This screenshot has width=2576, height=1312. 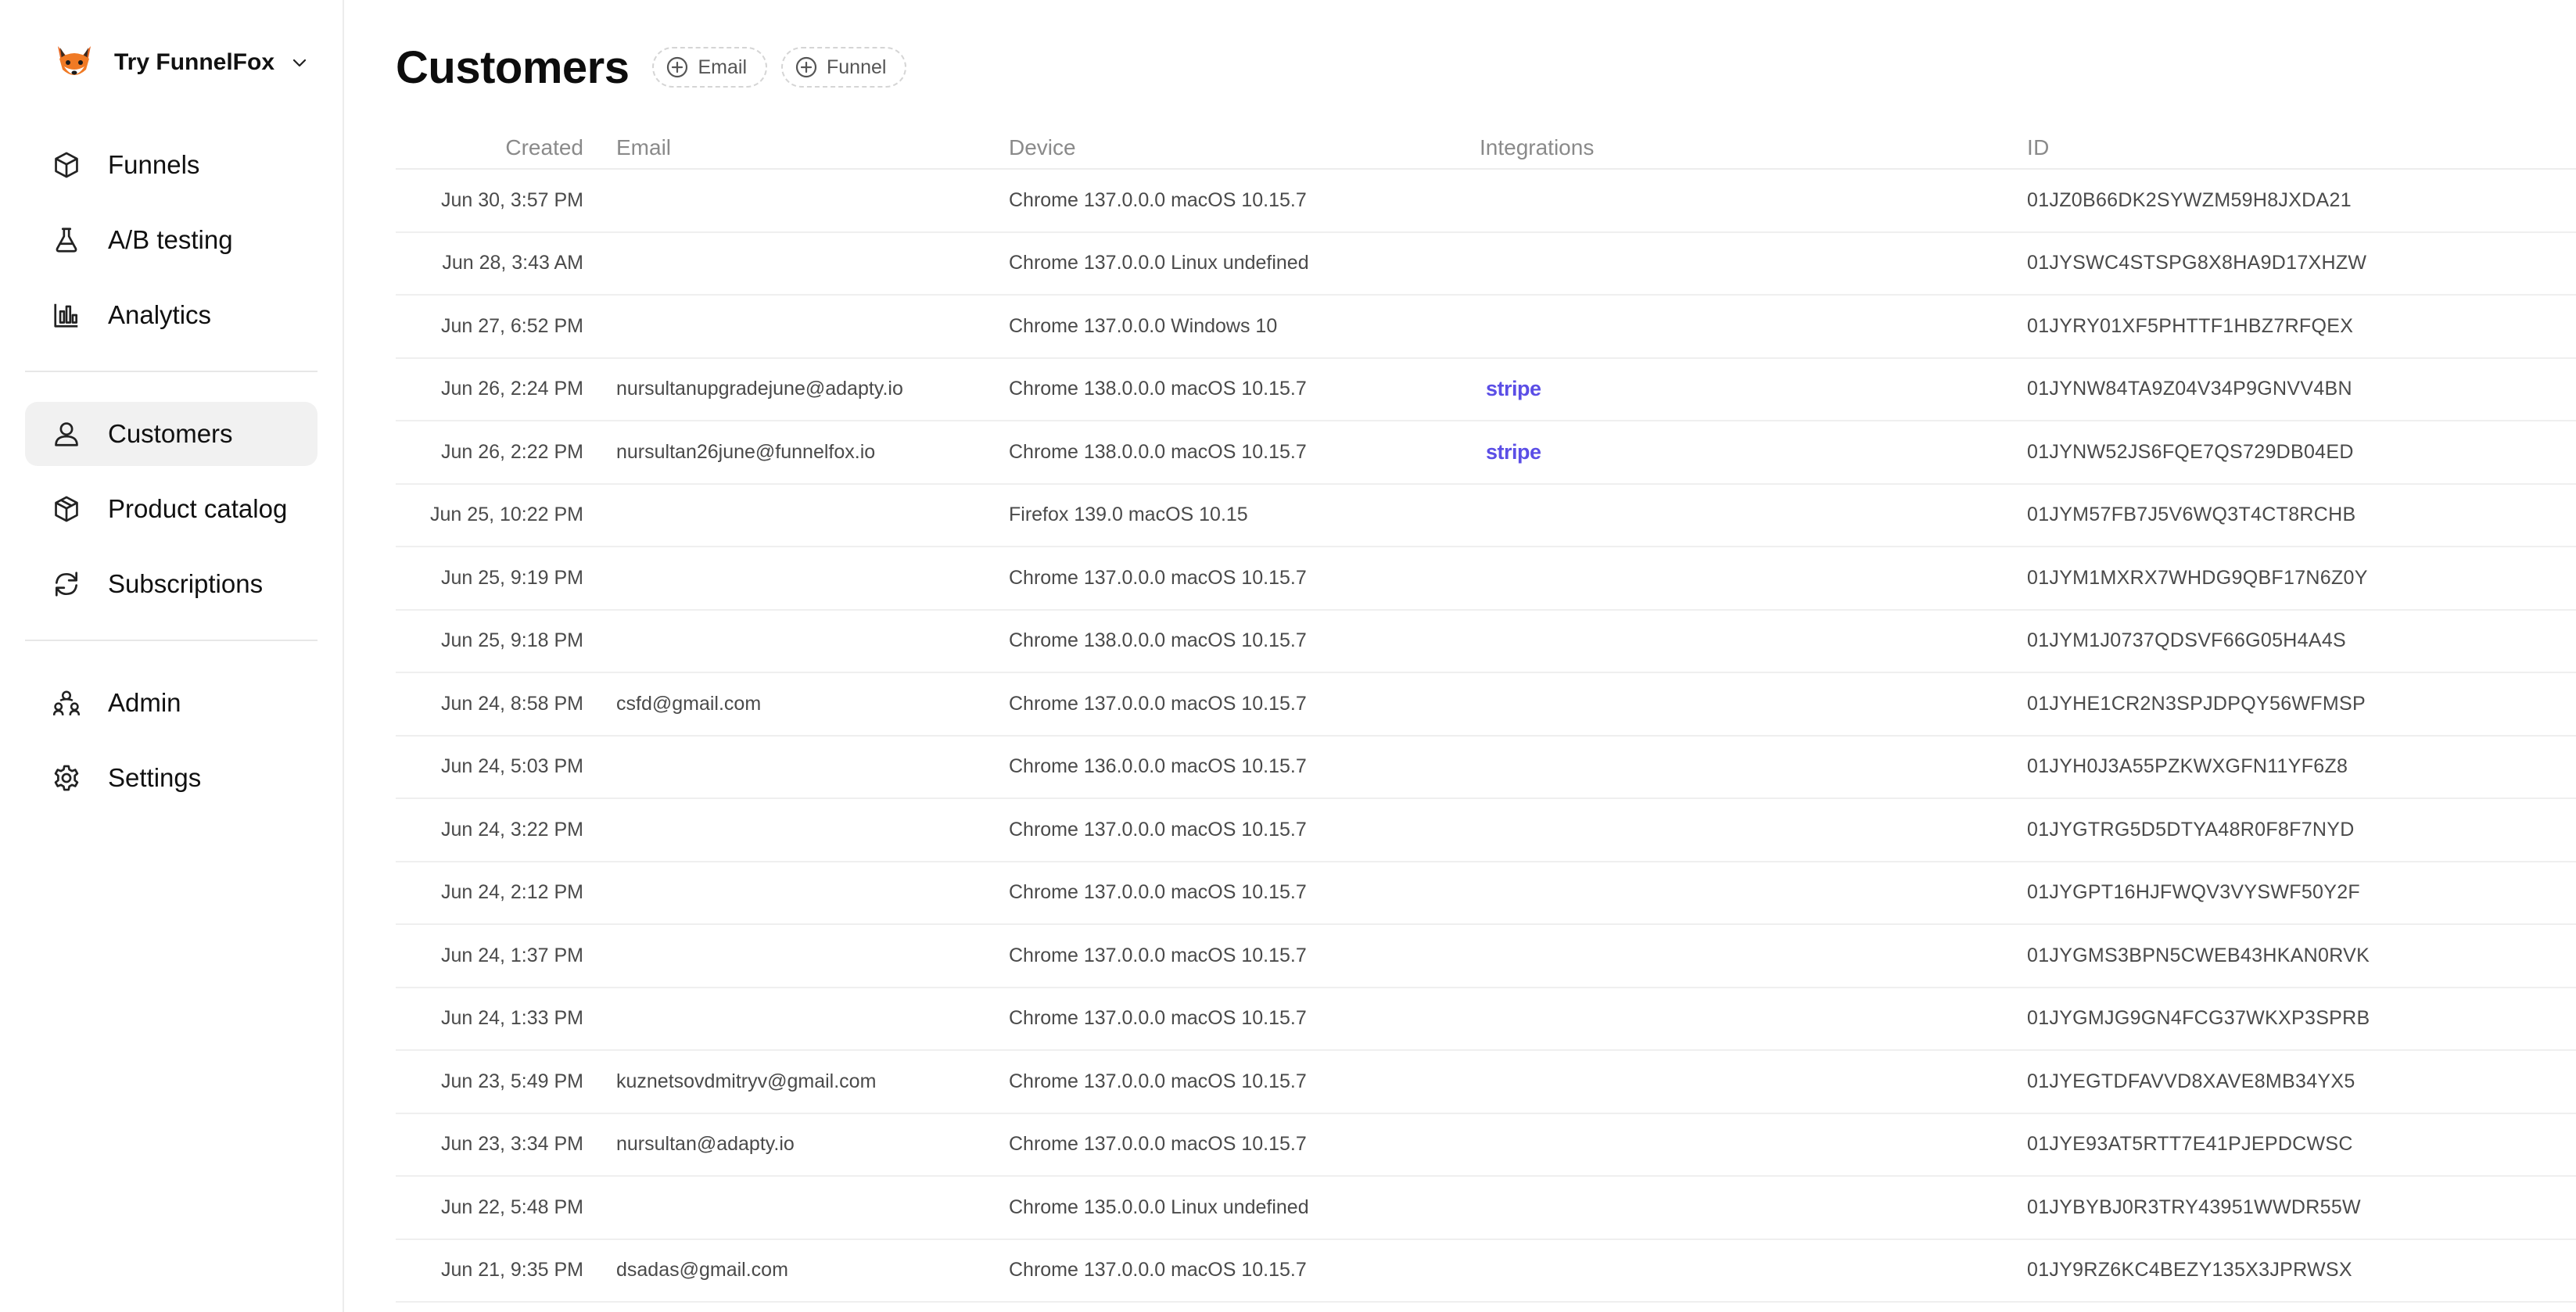 What do you see at coordinates (2301, 515) in the screenshot?
I see `cell-id: 01JYM57FB7J5V6WQ3T4CT8RCHB` at bounding box center [2301, 515].